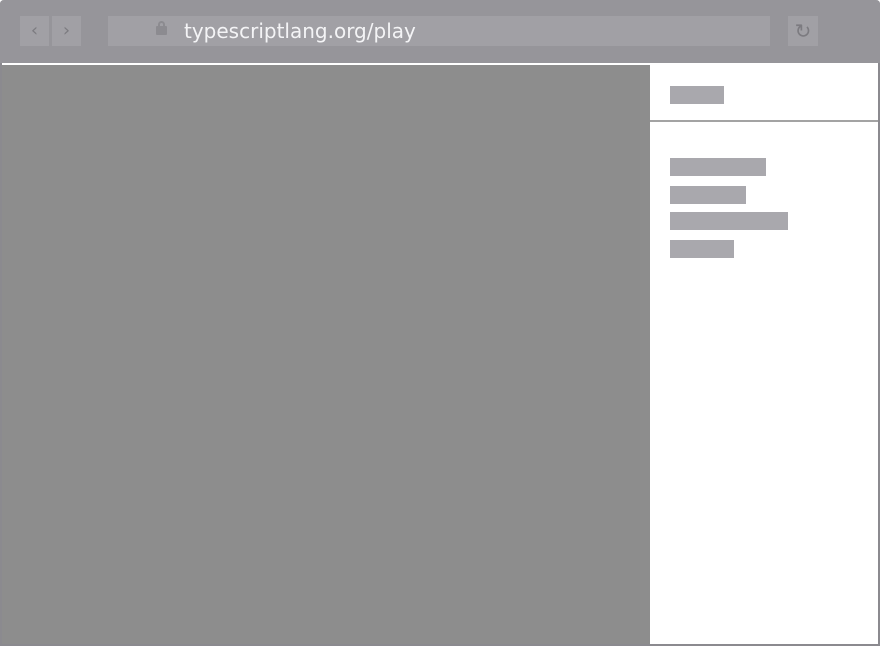 The image size is (880, 646). Describe the element at coordinates (161, 28) in the screenshot. I see `lock-icon` at that location.